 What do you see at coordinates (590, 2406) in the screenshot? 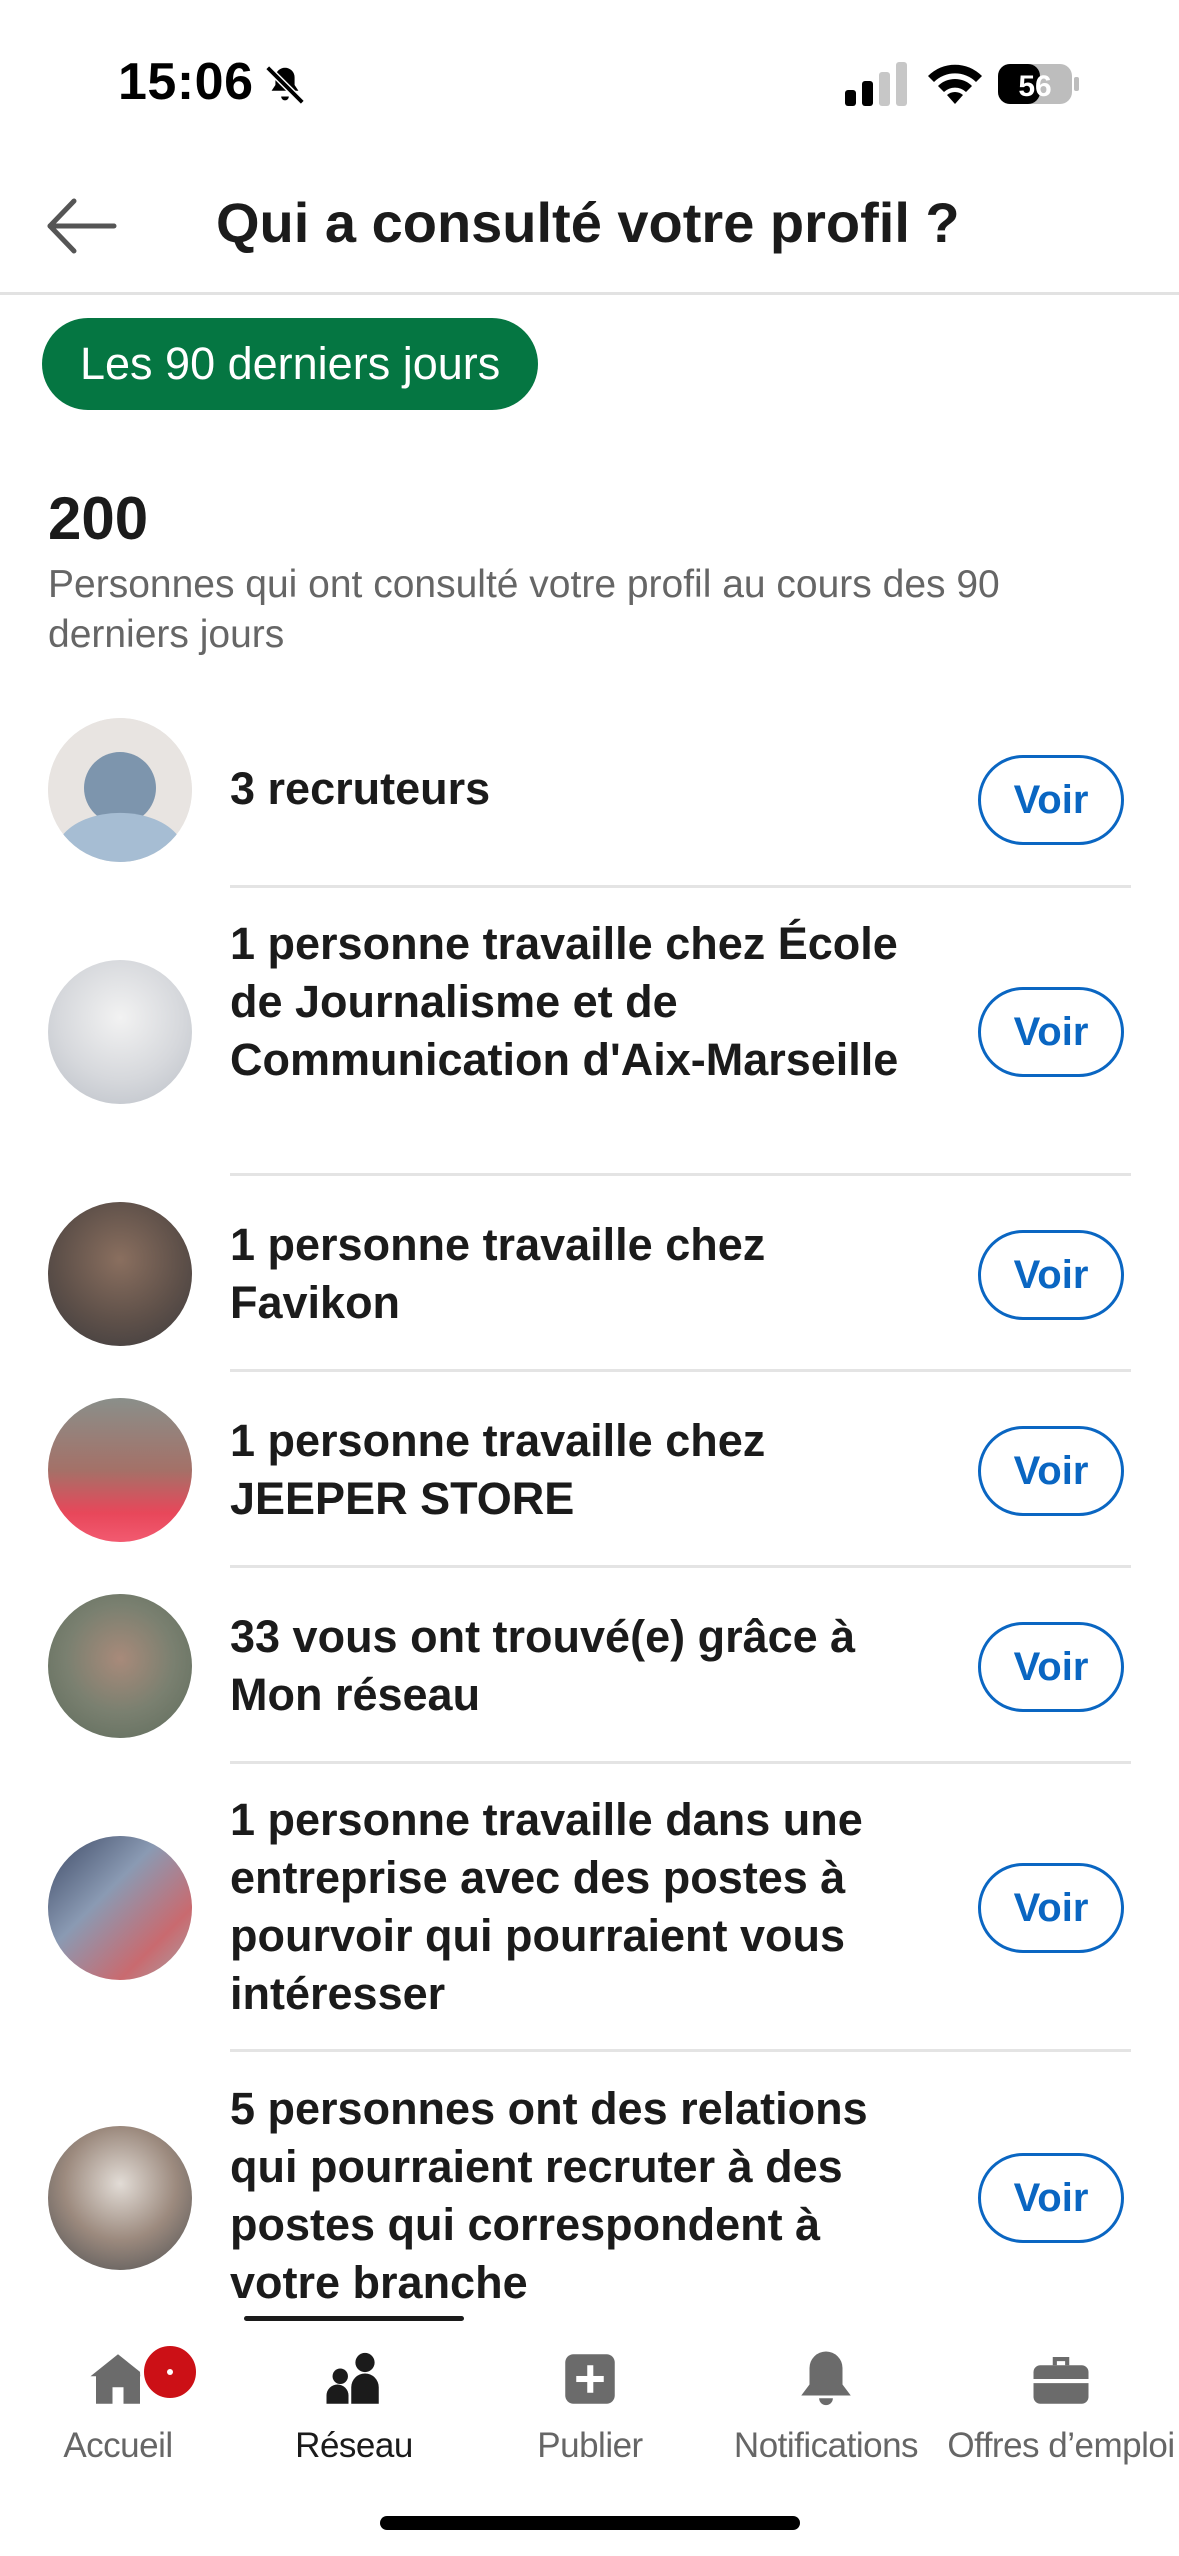
I see `nav-item-publier: Publier` at bounding box center [590, 2406].